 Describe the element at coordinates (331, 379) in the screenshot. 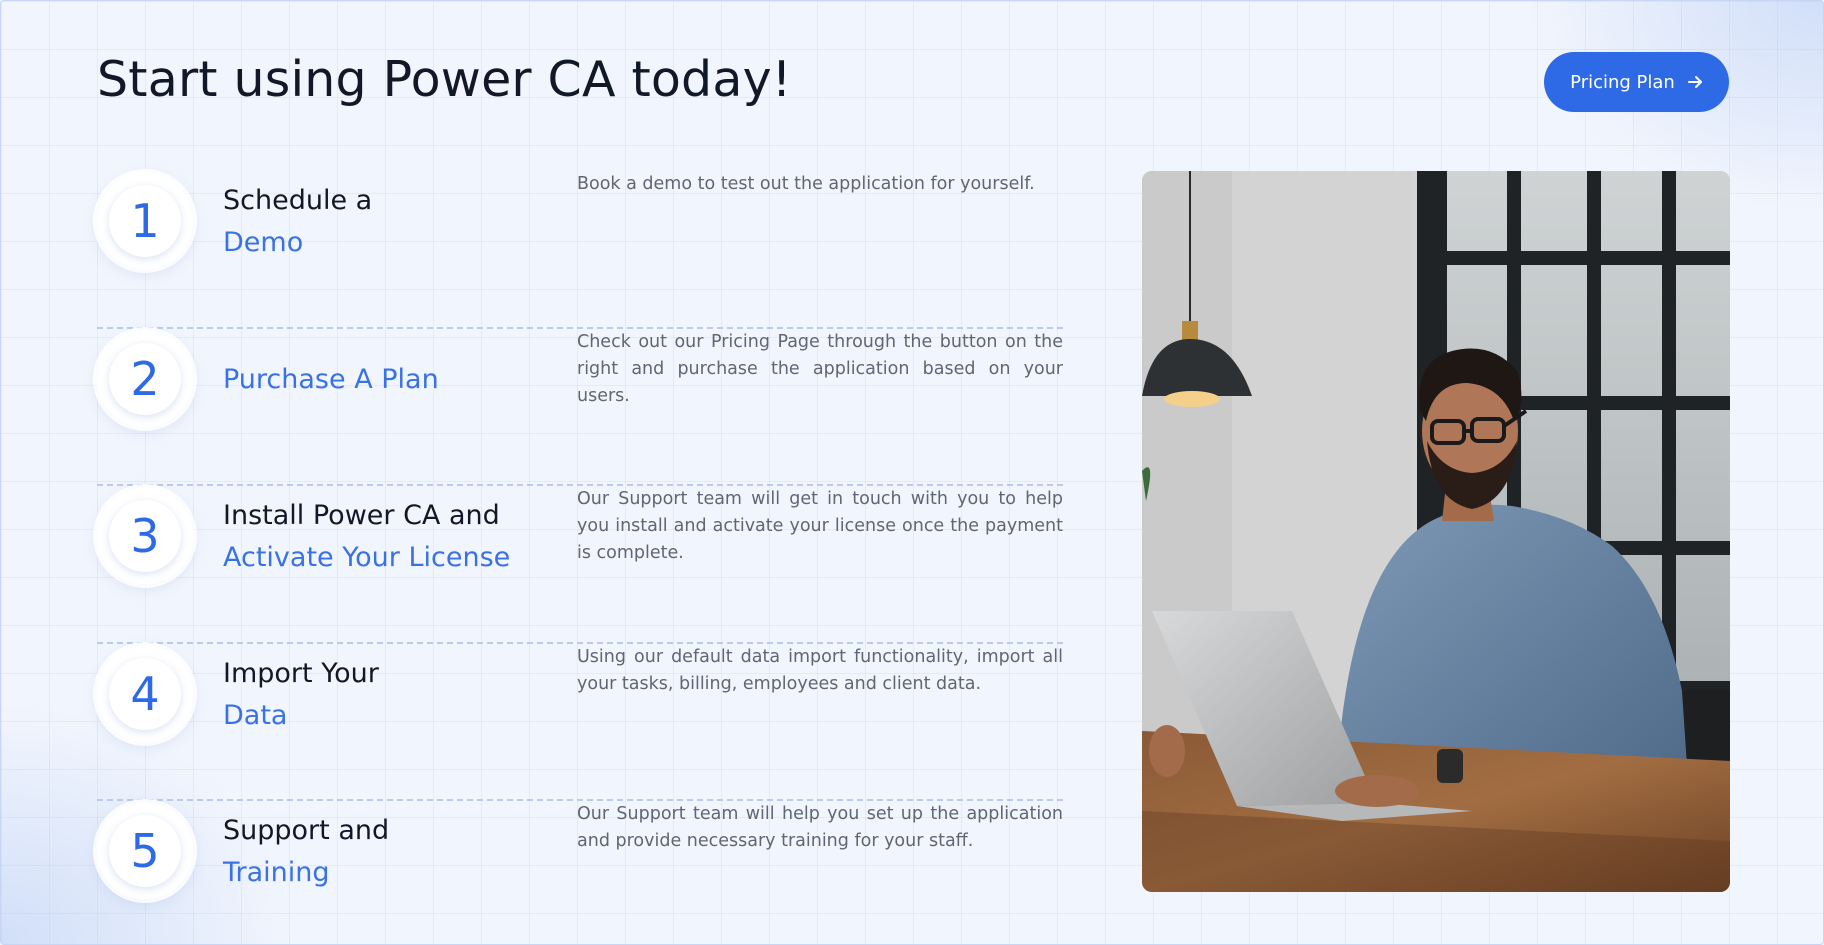

I see `step-title-highlight: Purchase A Plan` at that location.